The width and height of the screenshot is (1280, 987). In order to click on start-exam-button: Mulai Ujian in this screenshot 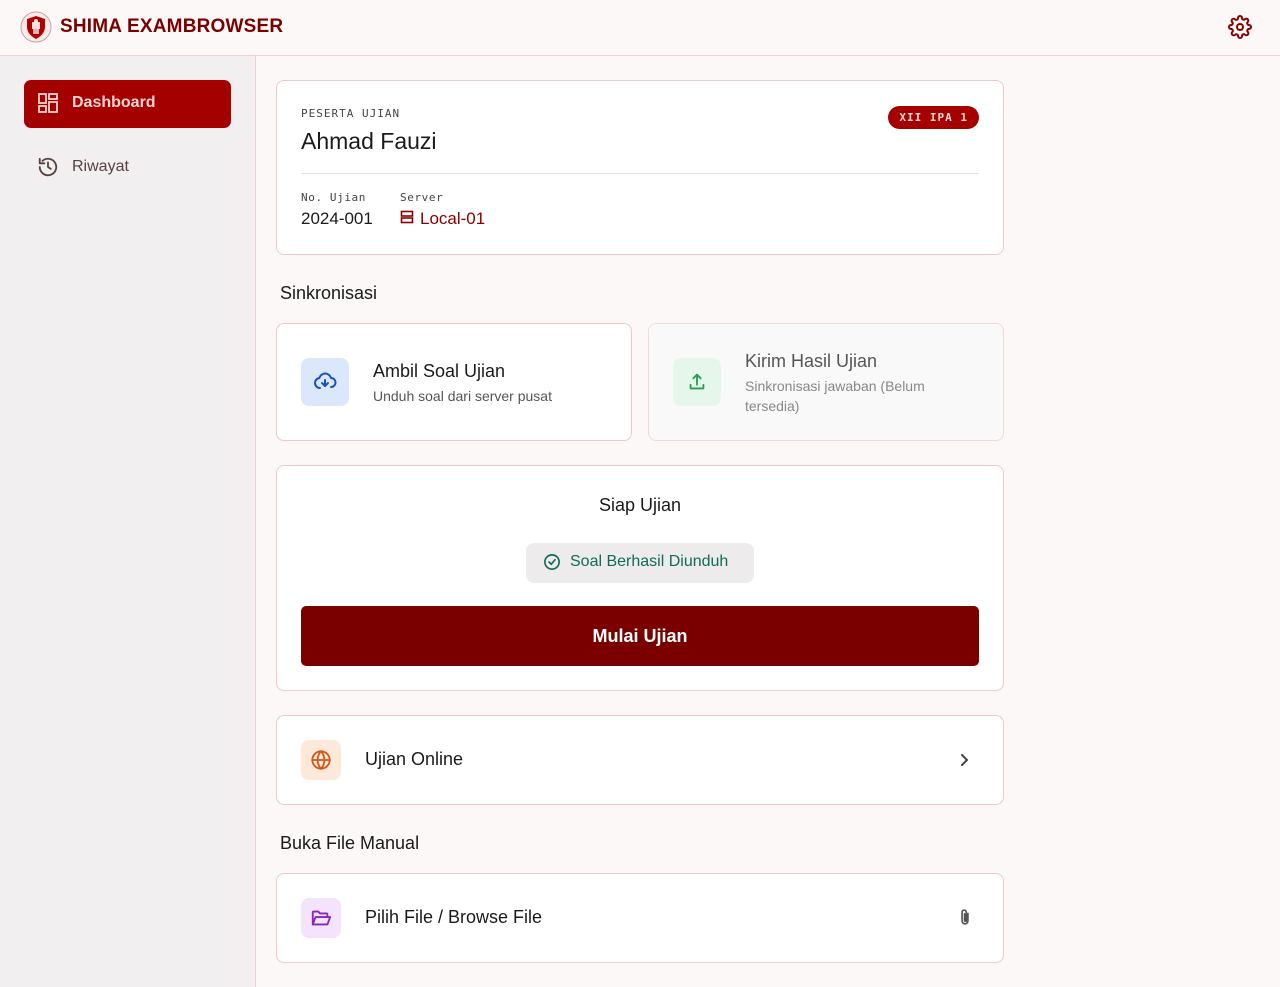, I will do `click(640, 636)`.